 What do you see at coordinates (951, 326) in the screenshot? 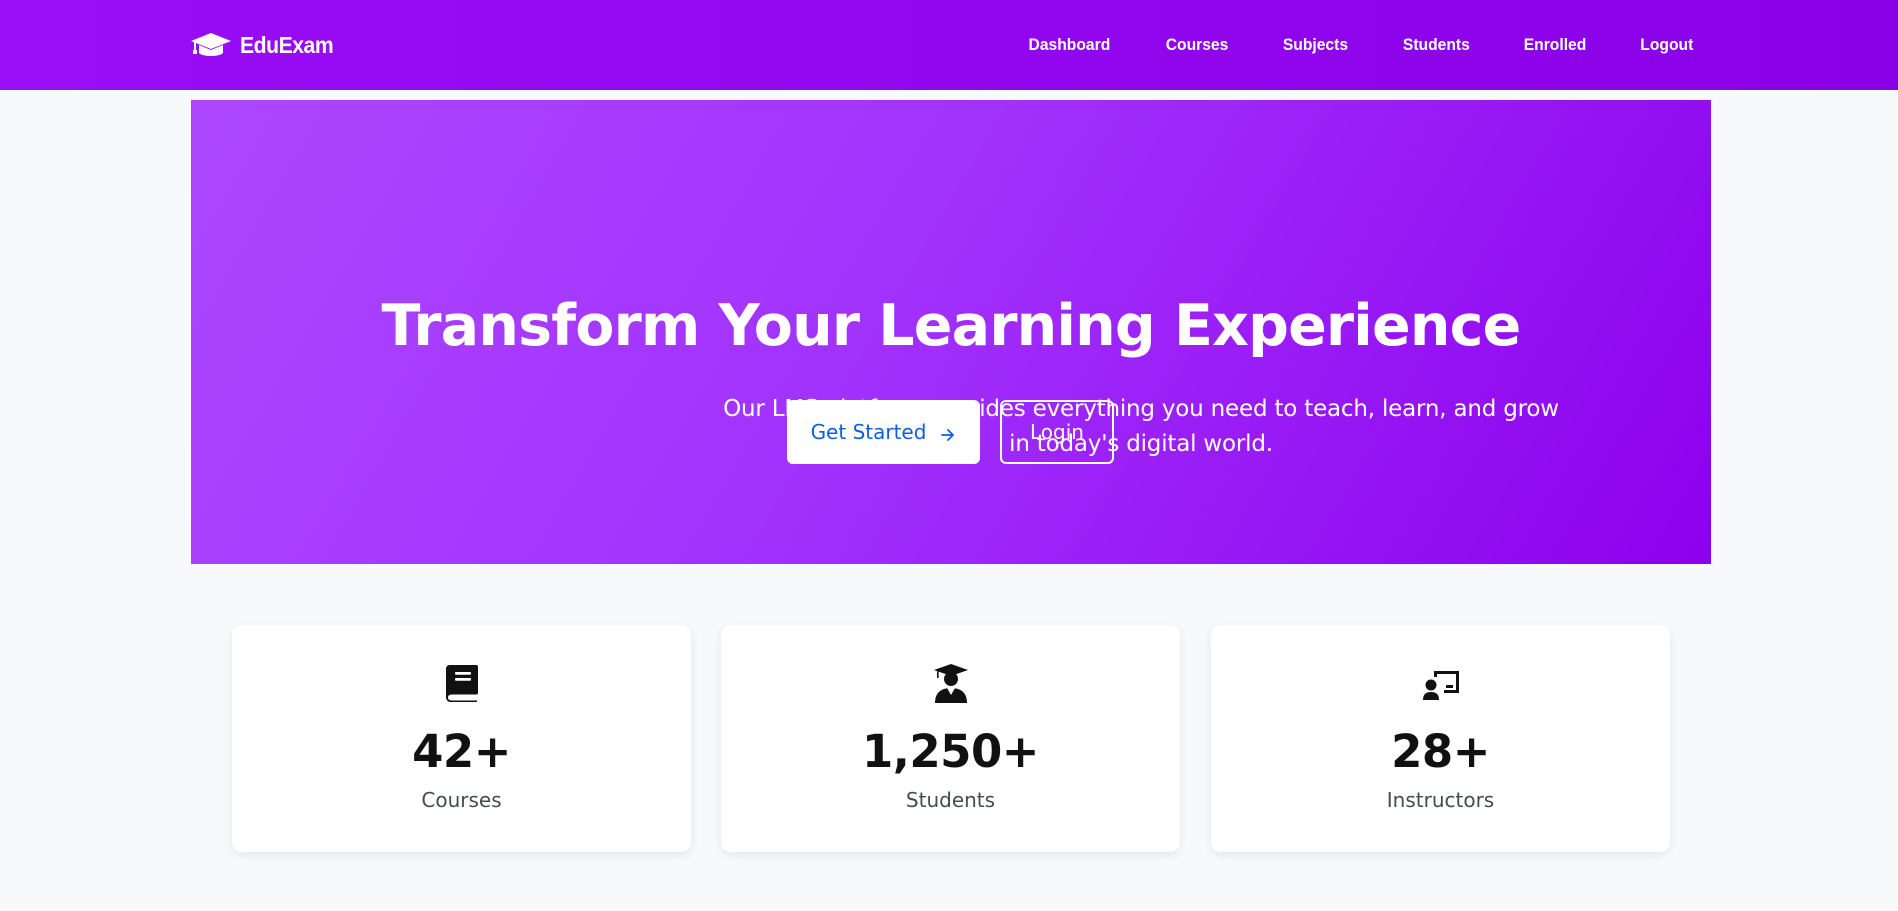
I see `hero-title: Transform Your Learning Experience` at bounding box center [951, 326].